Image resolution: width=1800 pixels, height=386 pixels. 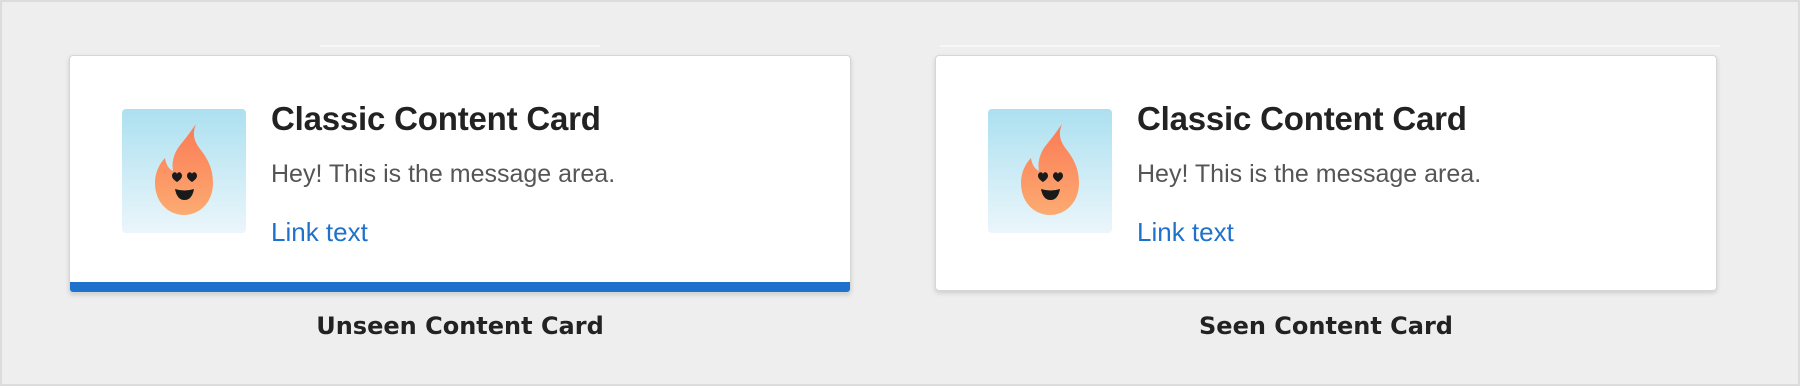 What do you see at coordinates (1326, 326) in the screenshot?
I see `card-caption: Seen Content Card` at bounding box center [1326, 326].